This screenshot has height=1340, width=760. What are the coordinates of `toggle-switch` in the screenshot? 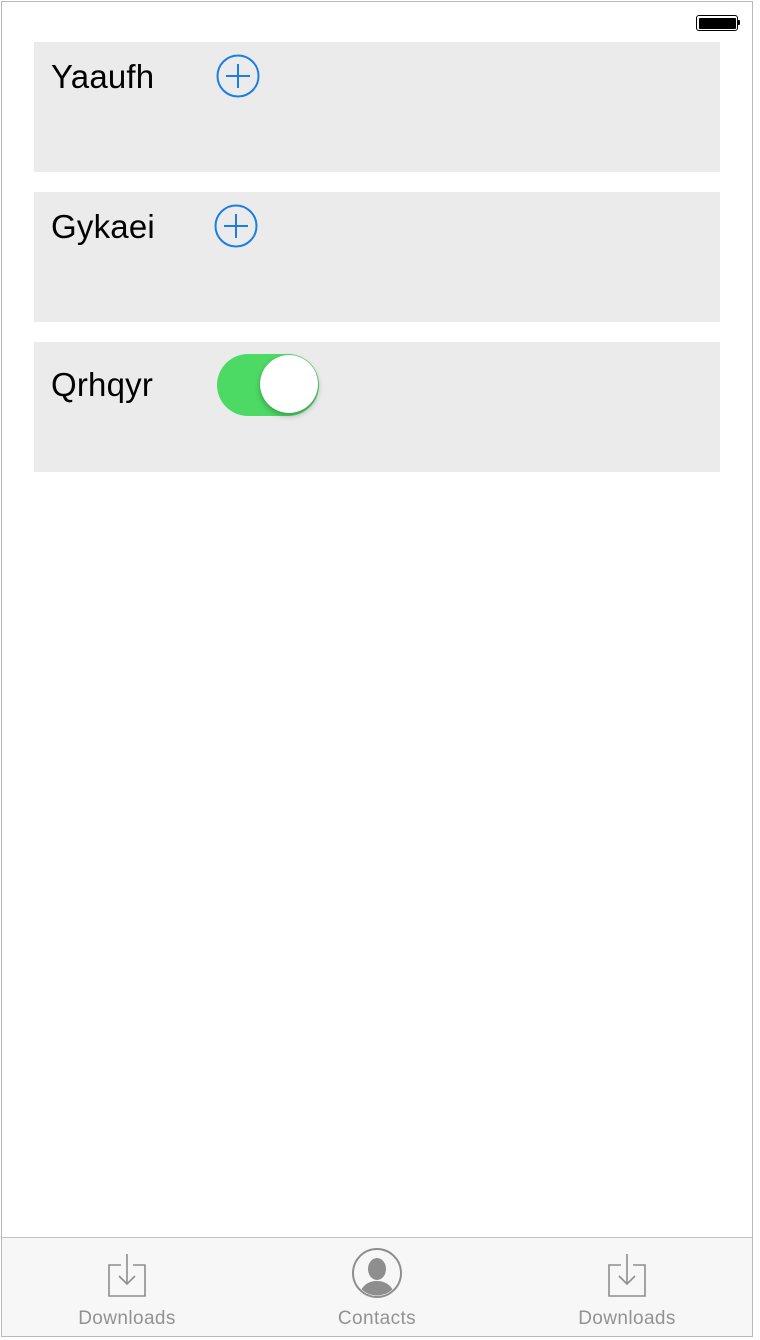 It's located at (268, 385).